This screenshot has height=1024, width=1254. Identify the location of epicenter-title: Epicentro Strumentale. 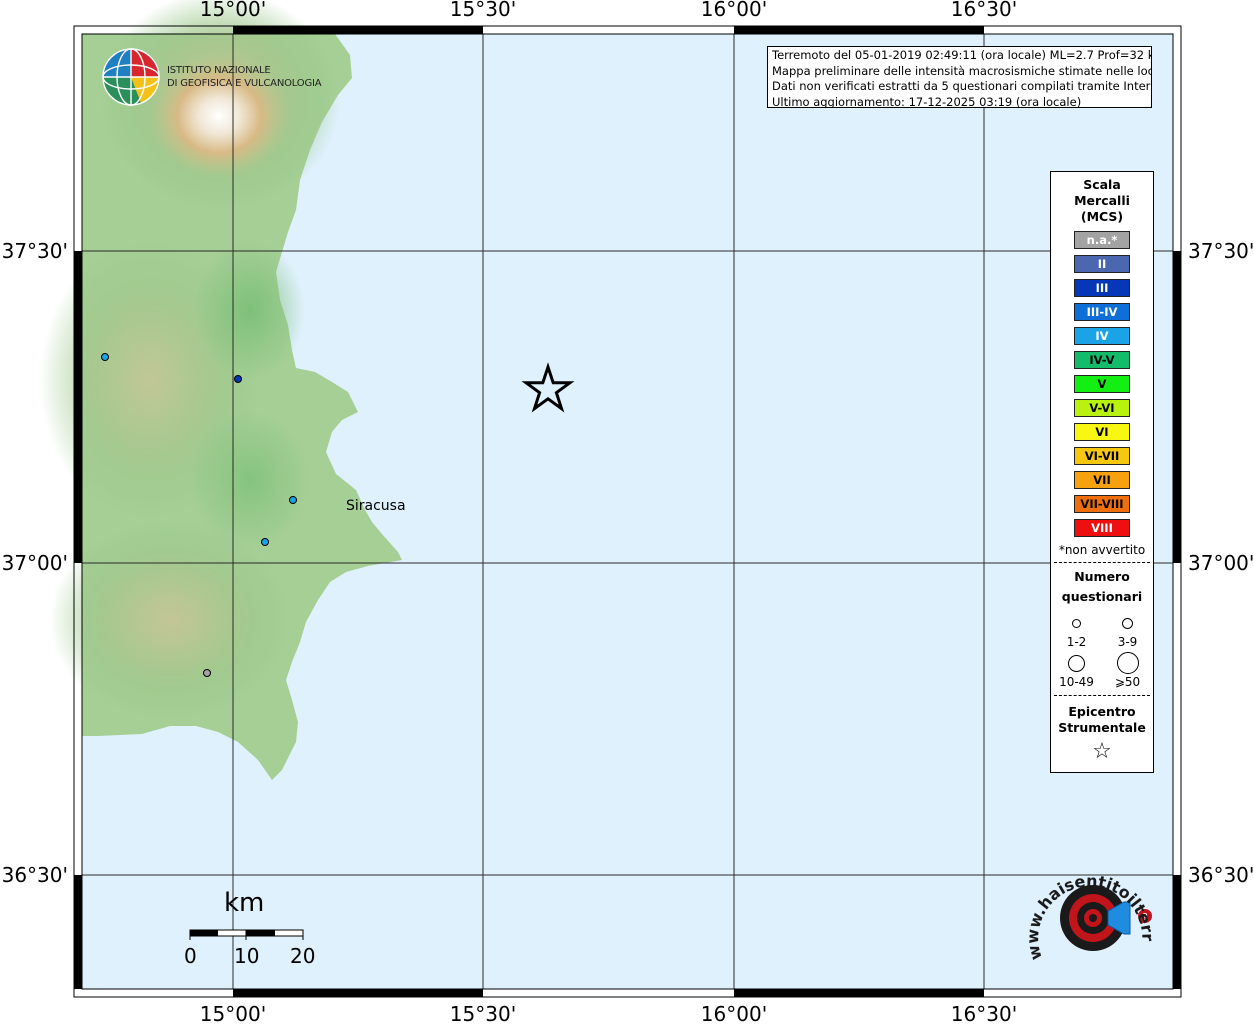
(1102, 719).